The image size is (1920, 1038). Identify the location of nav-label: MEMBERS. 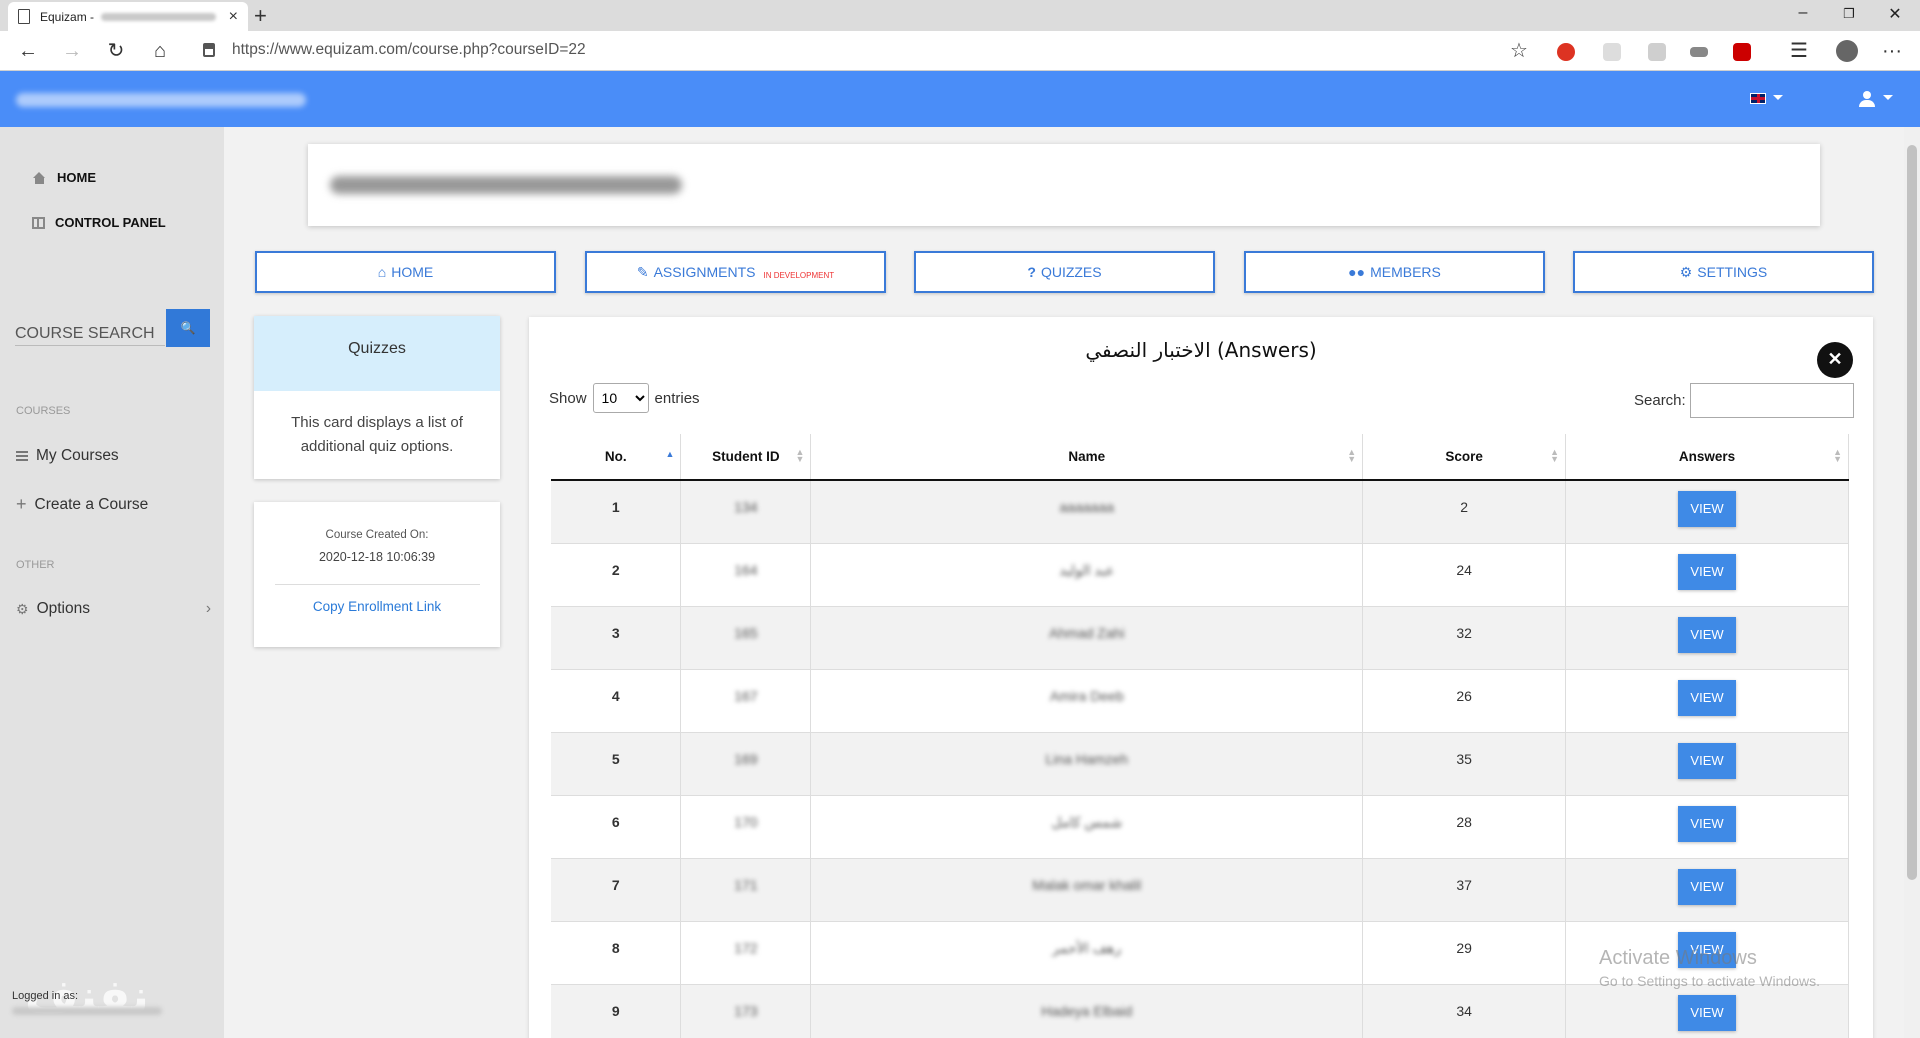
(1405, 272).